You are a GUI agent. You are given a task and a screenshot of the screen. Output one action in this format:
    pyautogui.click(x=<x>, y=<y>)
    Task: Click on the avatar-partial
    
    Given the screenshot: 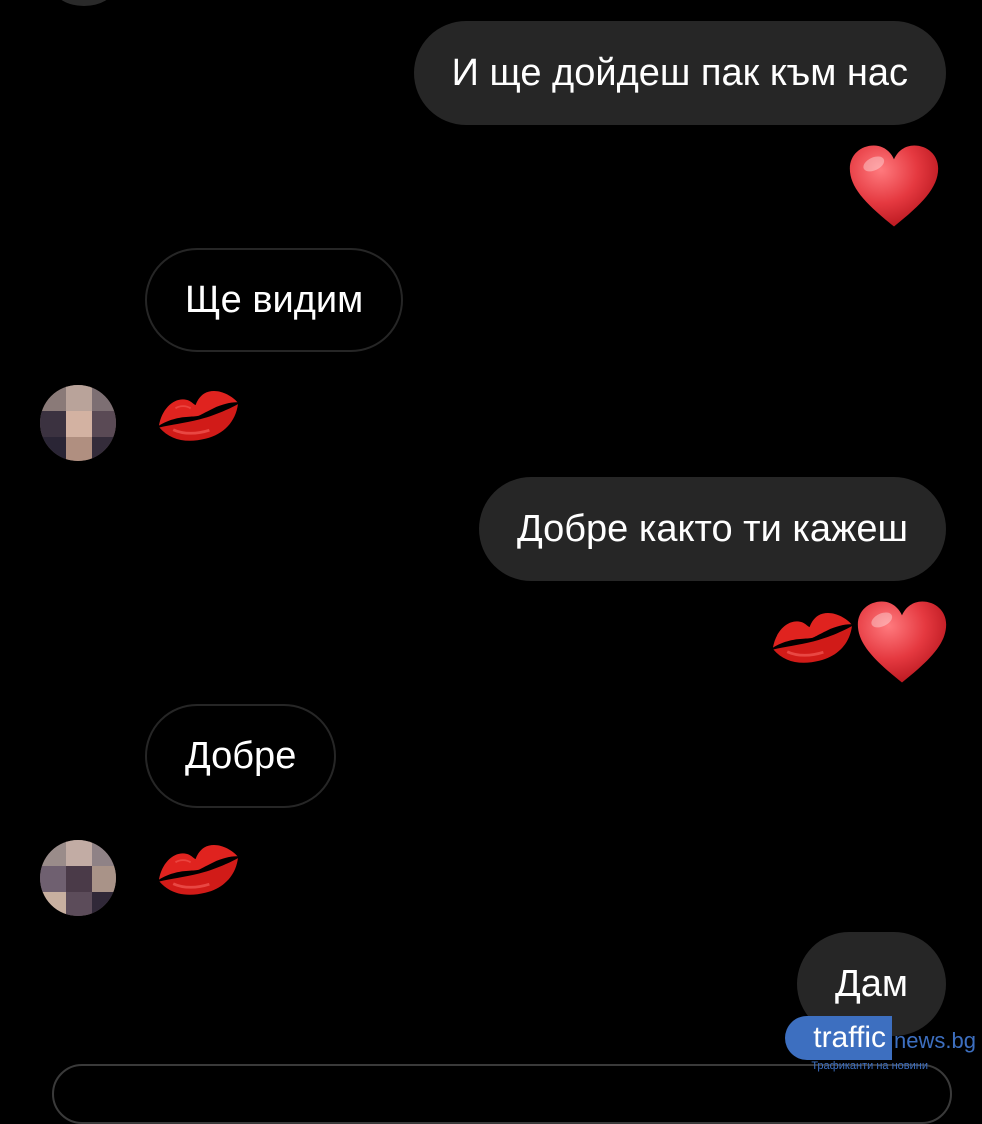 What is the action you would take?
    pyautogui.click(x=84, y=3)
    